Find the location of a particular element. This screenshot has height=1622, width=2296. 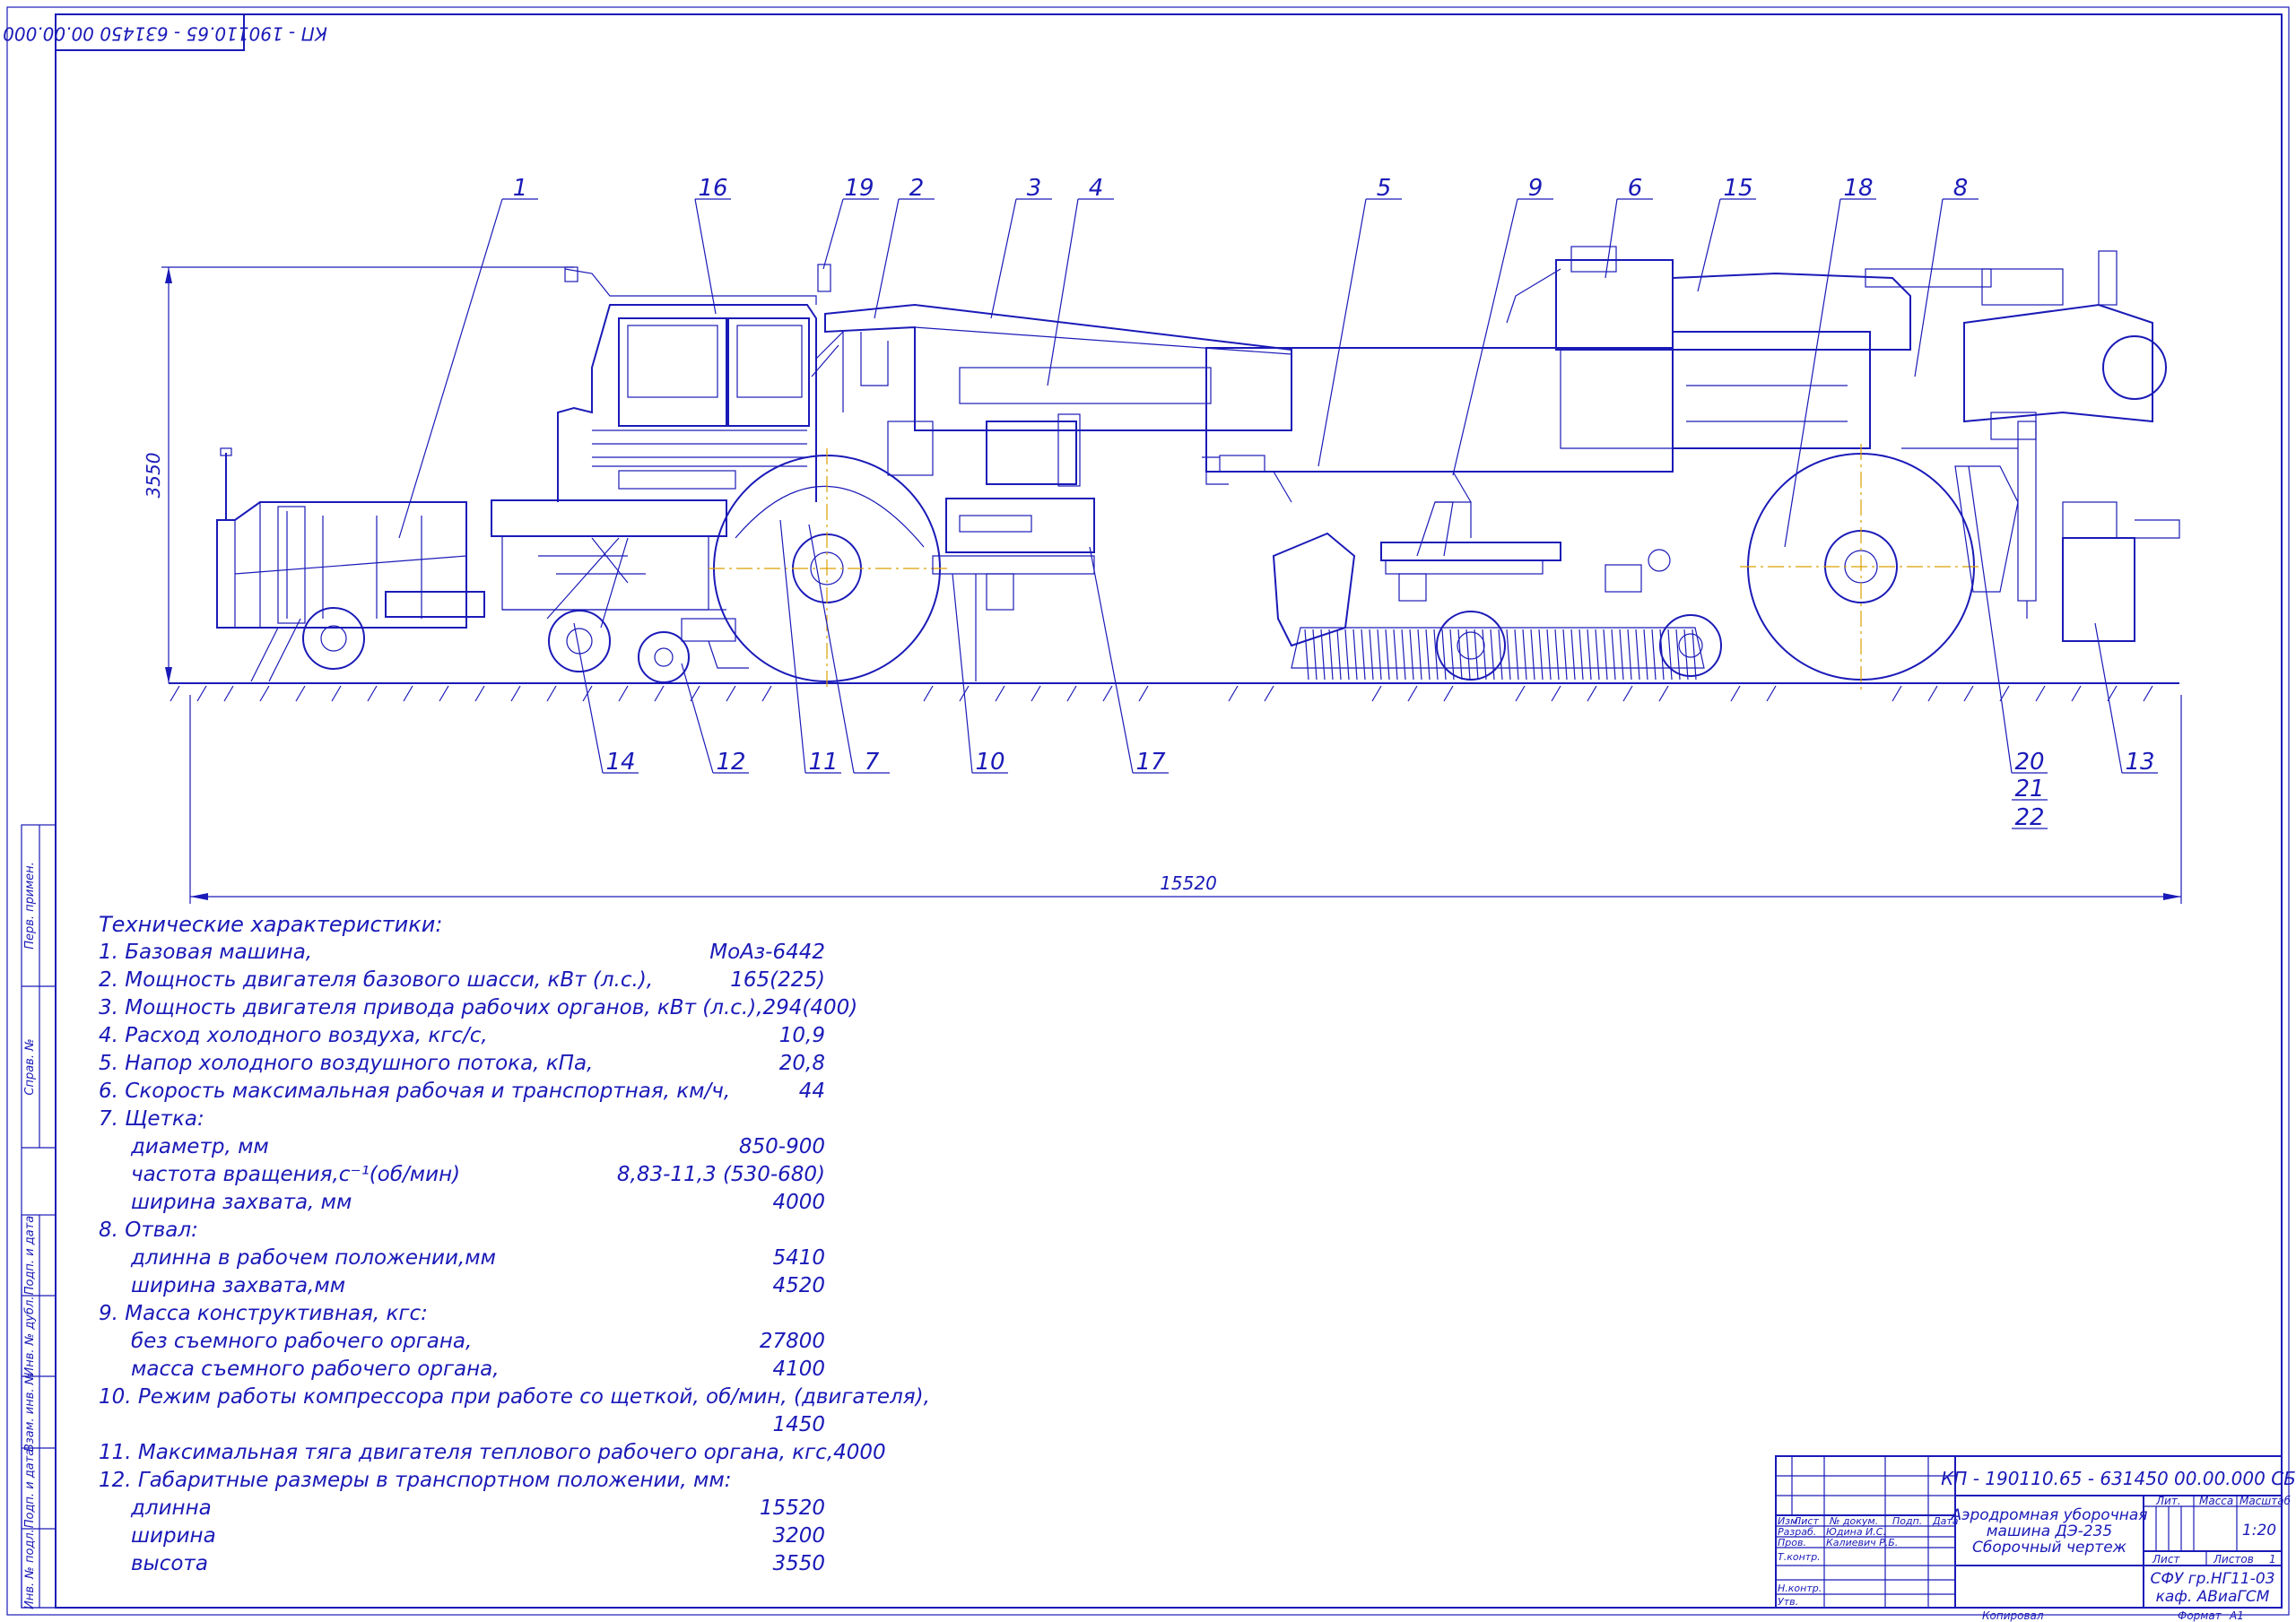

spec-label: высота is located at coordinates (169, 1563).